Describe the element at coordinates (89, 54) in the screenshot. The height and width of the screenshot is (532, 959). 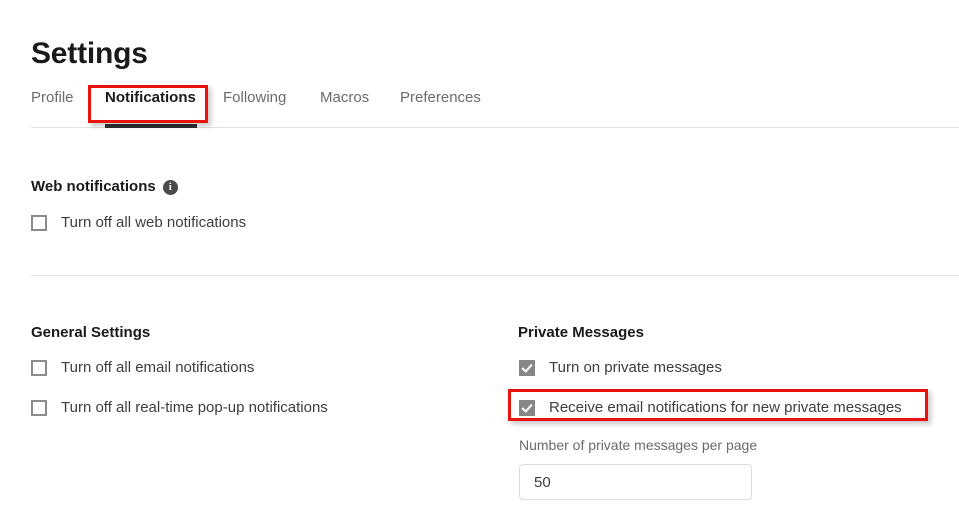
I see `page-title: Settings` at that location.